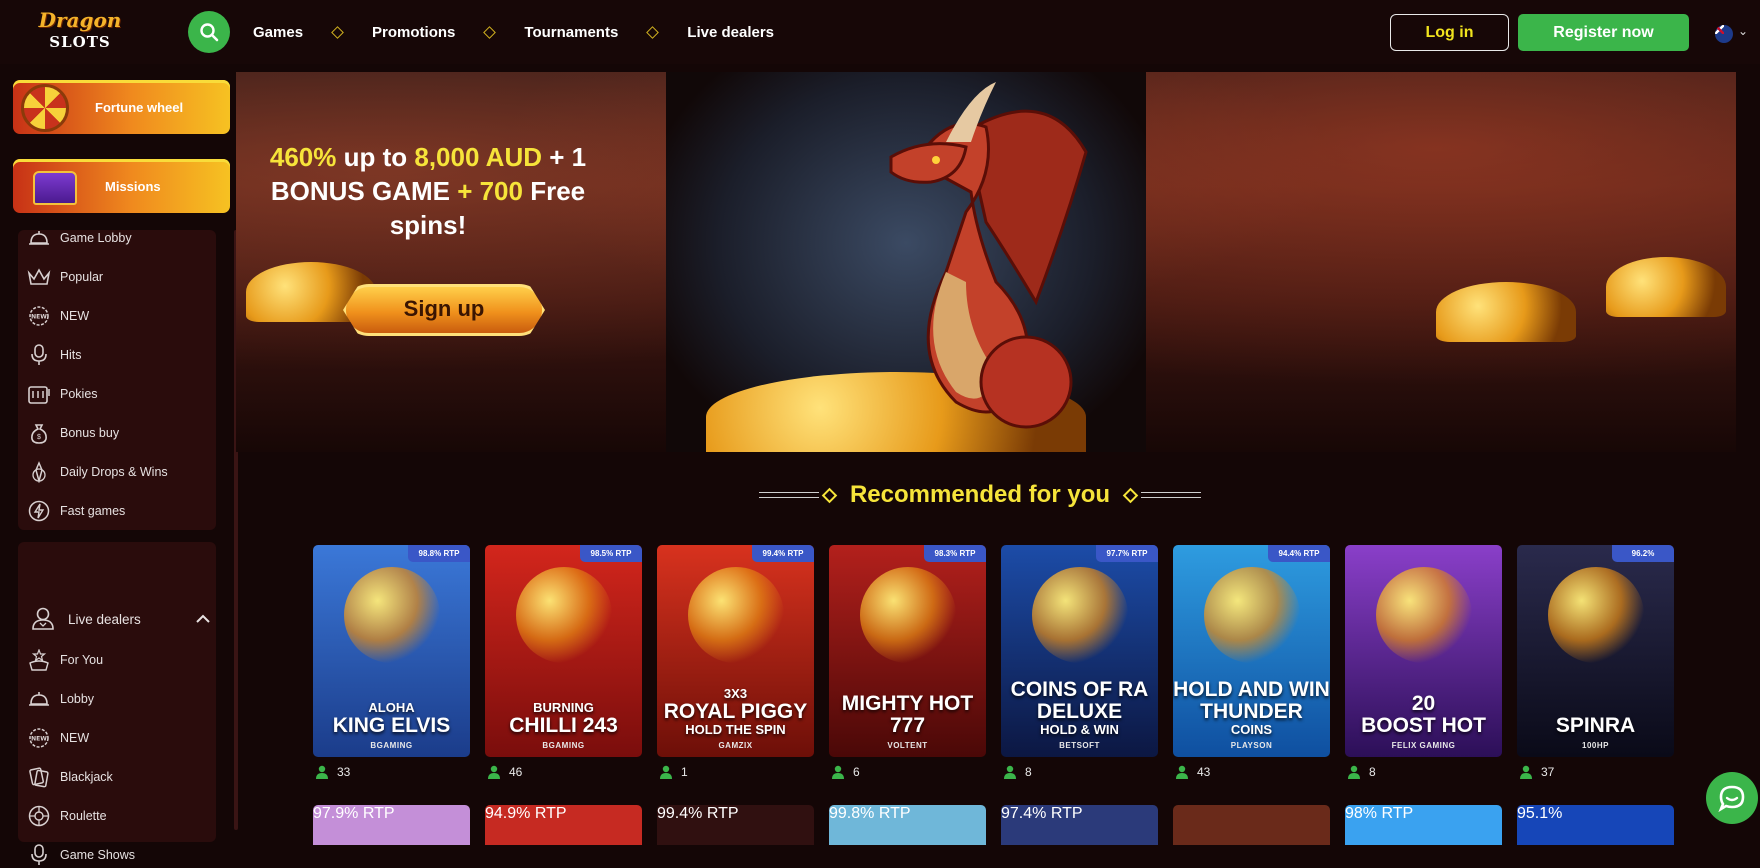 Image resolution: width=1760 pixels, height=868 pixels. Describe the element at coordinates (1743, 31) in the screenshot. I see `chevron-down-icon: ⌄` at that location.